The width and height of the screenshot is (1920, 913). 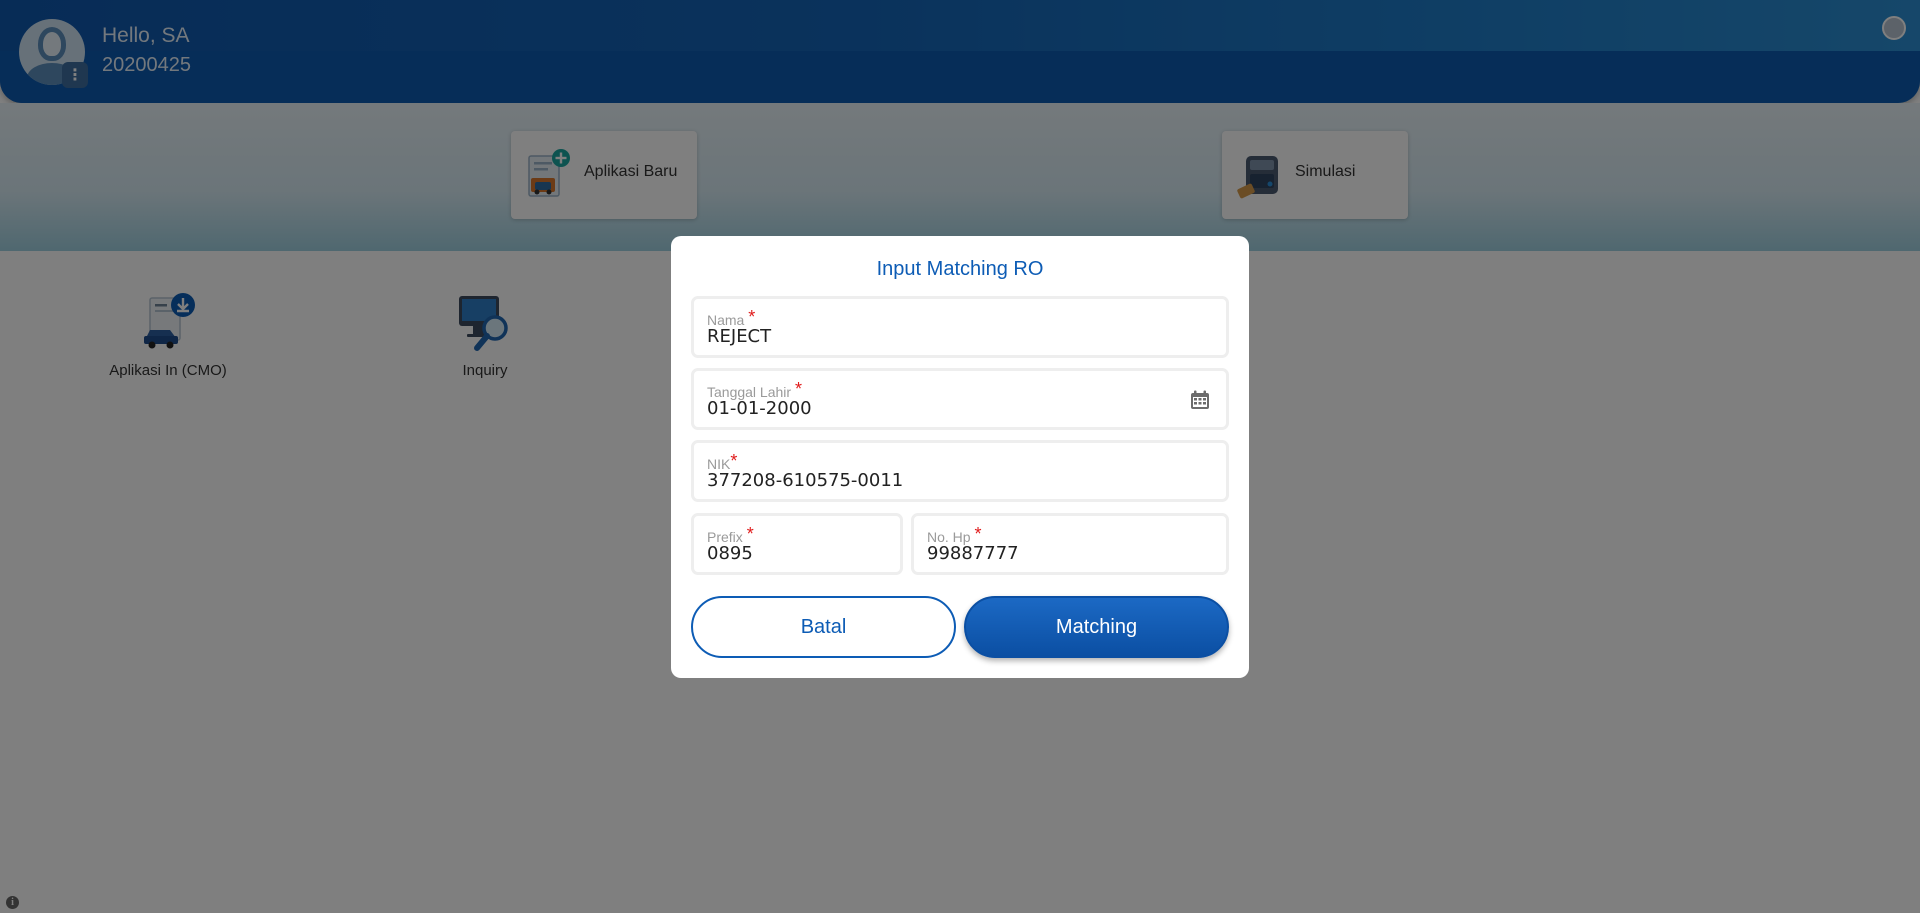 What do you see at coordinates (960, 269) in the screenshot?
I see `dialog-title: Input Matching RO` at bounding box center [960, 269].